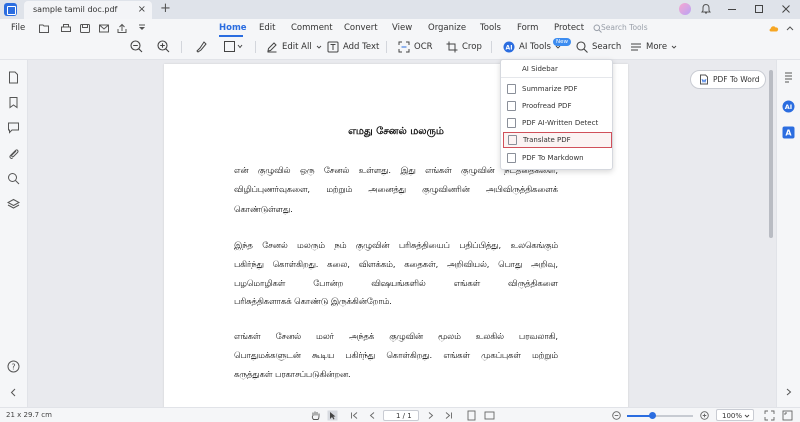 Image resolution: width=800 pixels, height=422 pixels. I want to click on pdf-to-word-button: PDF To Word, so click(728, 79).